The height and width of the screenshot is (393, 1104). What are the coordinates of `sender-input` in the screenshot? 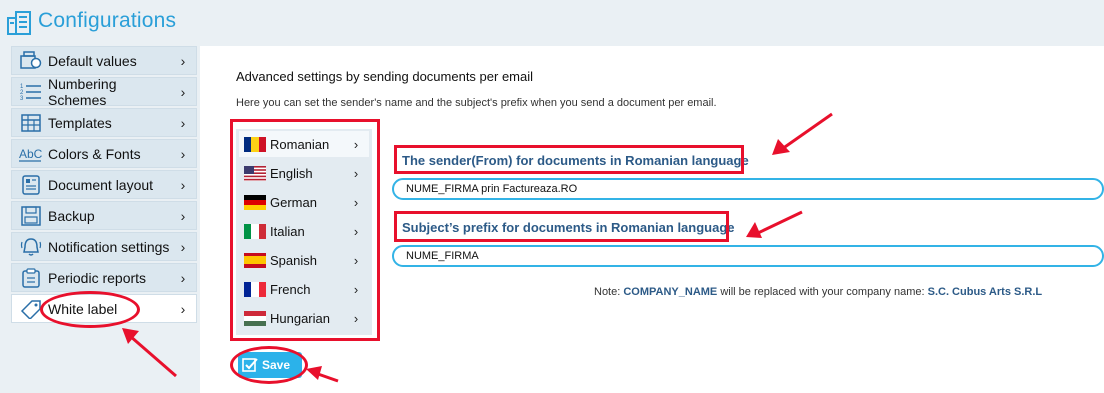 It's located at (748, 189).